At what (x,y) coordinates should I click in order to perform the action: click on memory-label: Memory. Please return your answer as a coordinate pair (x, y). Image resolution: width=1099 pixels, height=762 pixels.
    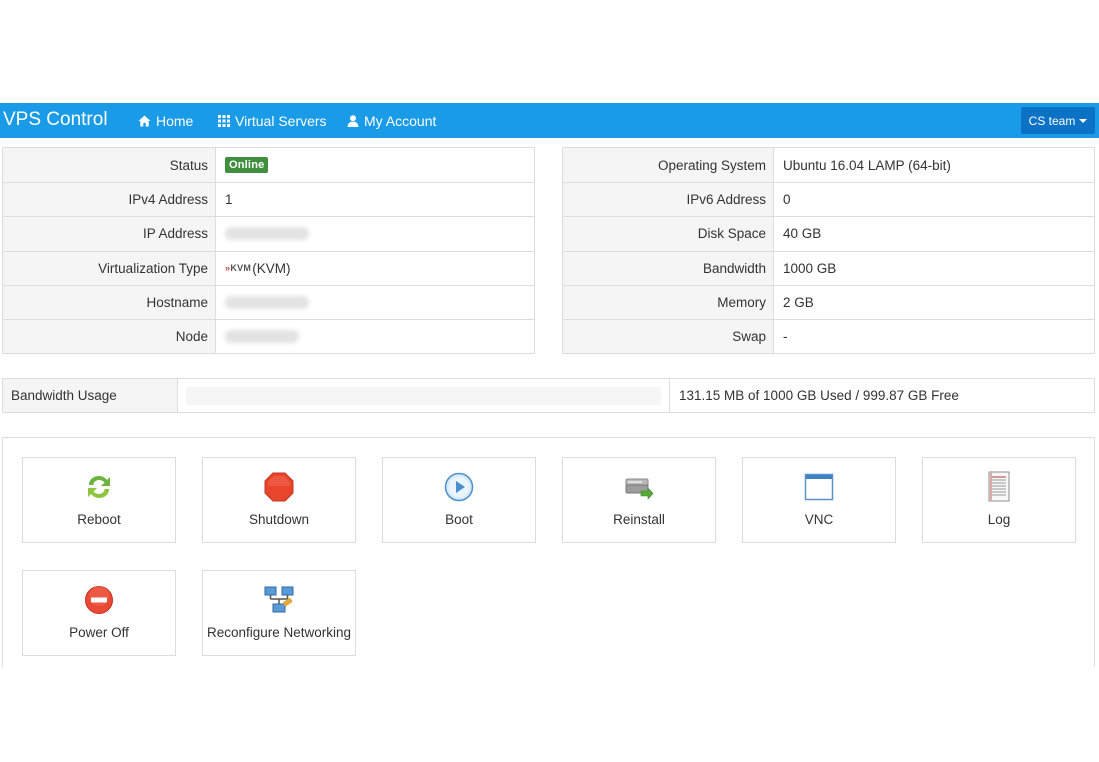
    Looking at the image, I should click on (668, 302).